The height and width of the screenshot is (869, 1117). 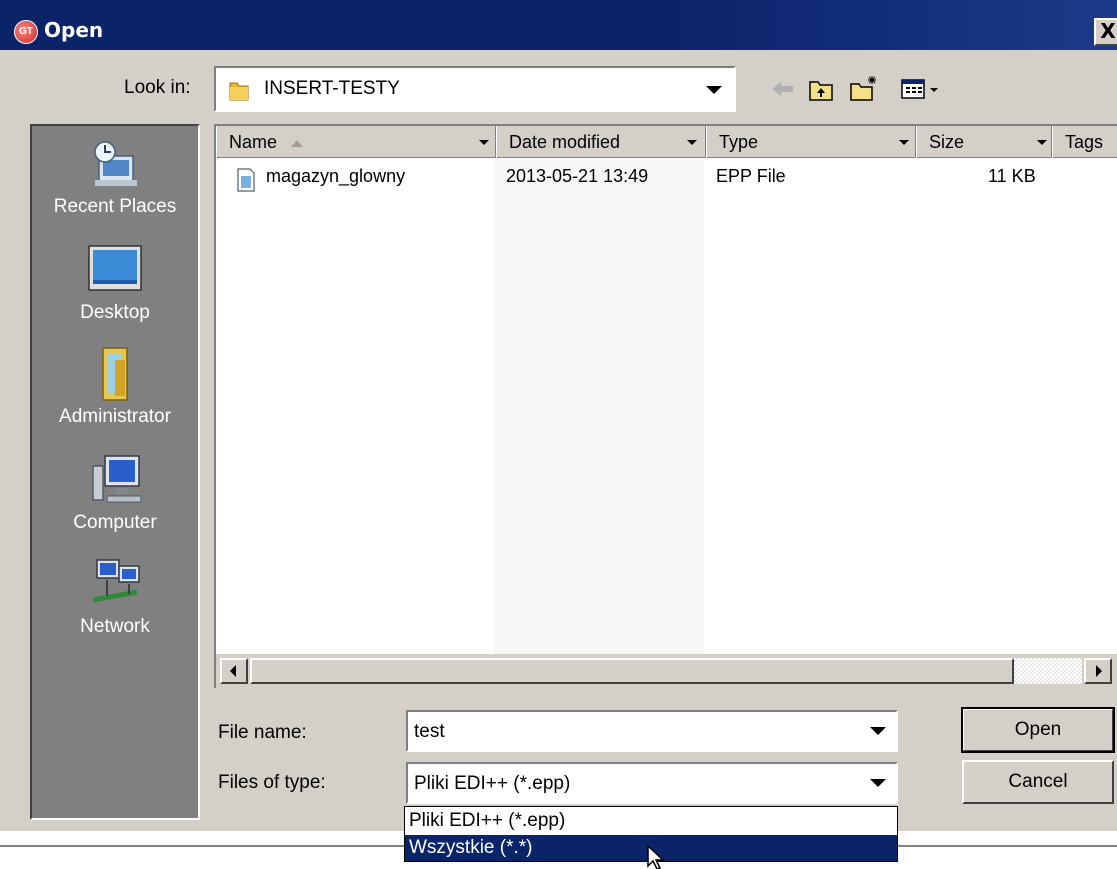 I want to click on file-type-option: Pliki EDI++ (*.epp), so click(x=651, y=821).